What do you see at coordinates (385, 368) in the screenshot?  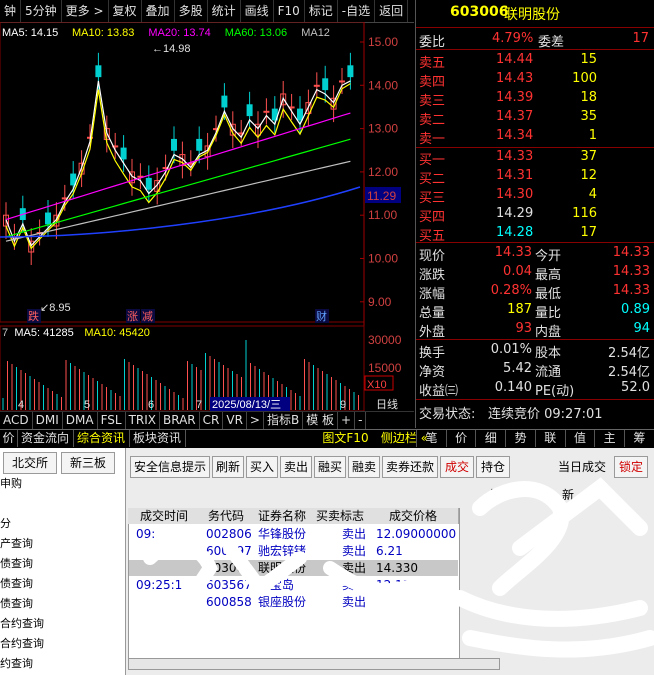 I see `volume-tick: 15000` at bounding box center [385, 368].